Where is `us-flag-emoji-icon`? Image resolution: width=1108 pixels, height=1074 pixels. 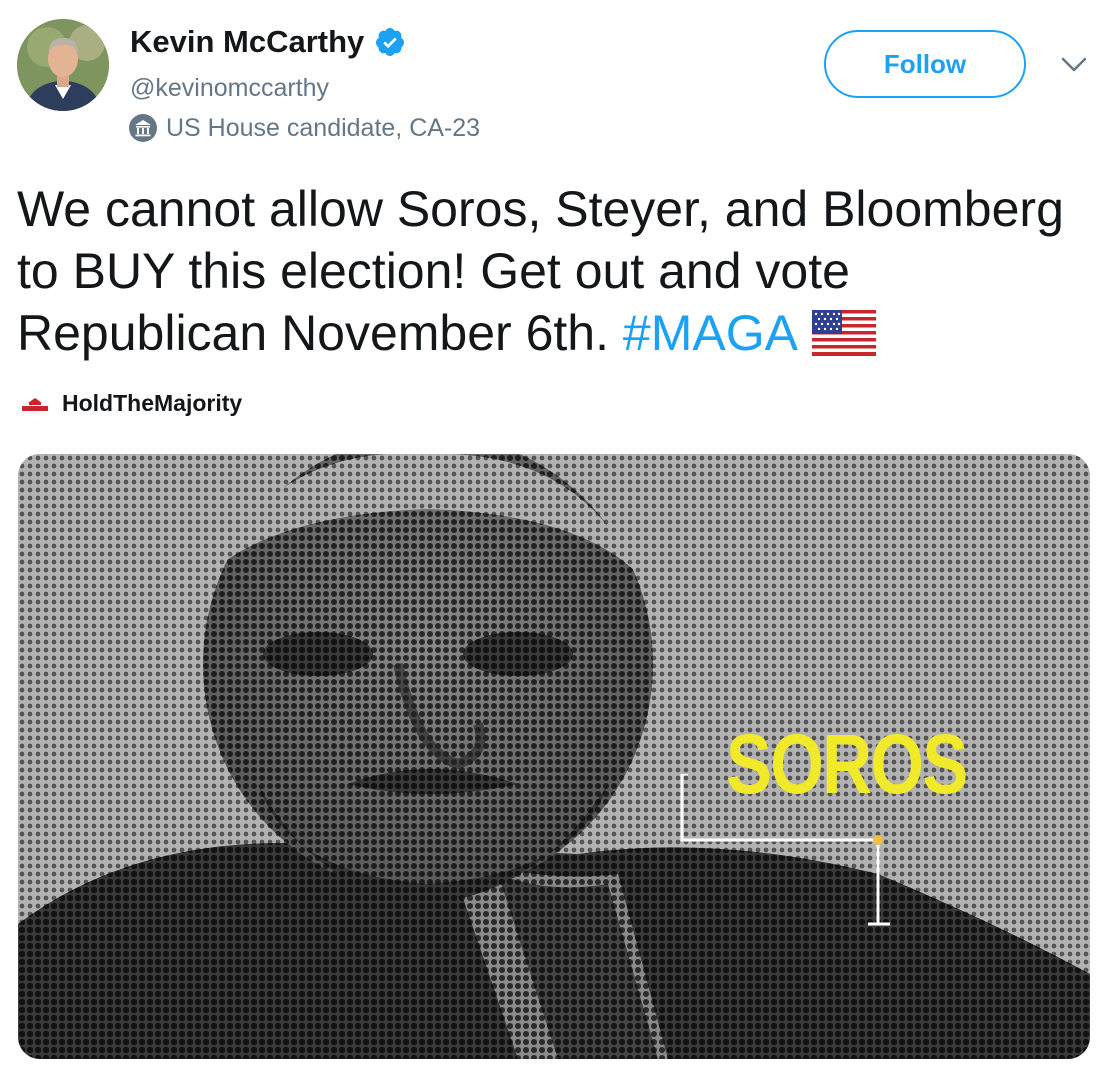
us-flag-emoji-icon is located at coordinates (843, 333).